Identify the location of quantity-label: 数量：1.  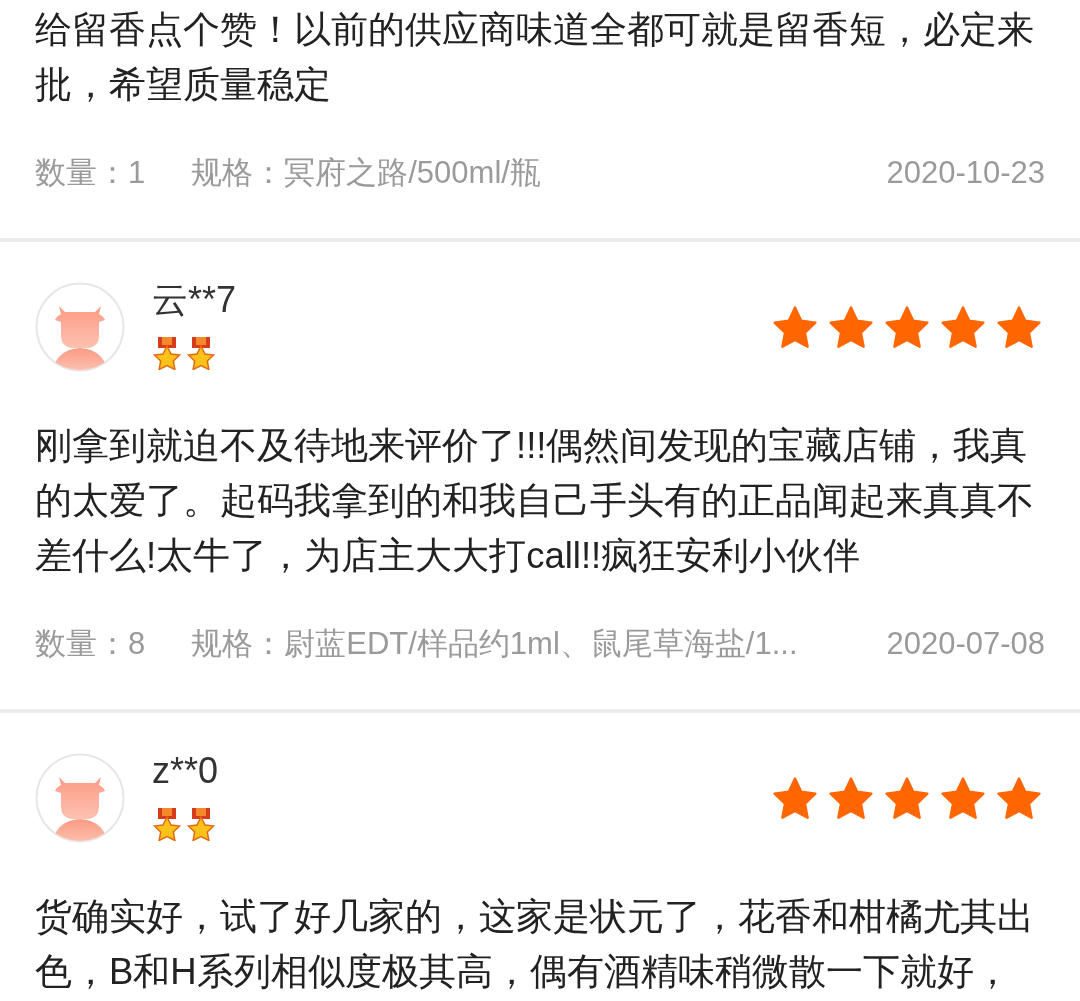
(90, 173).